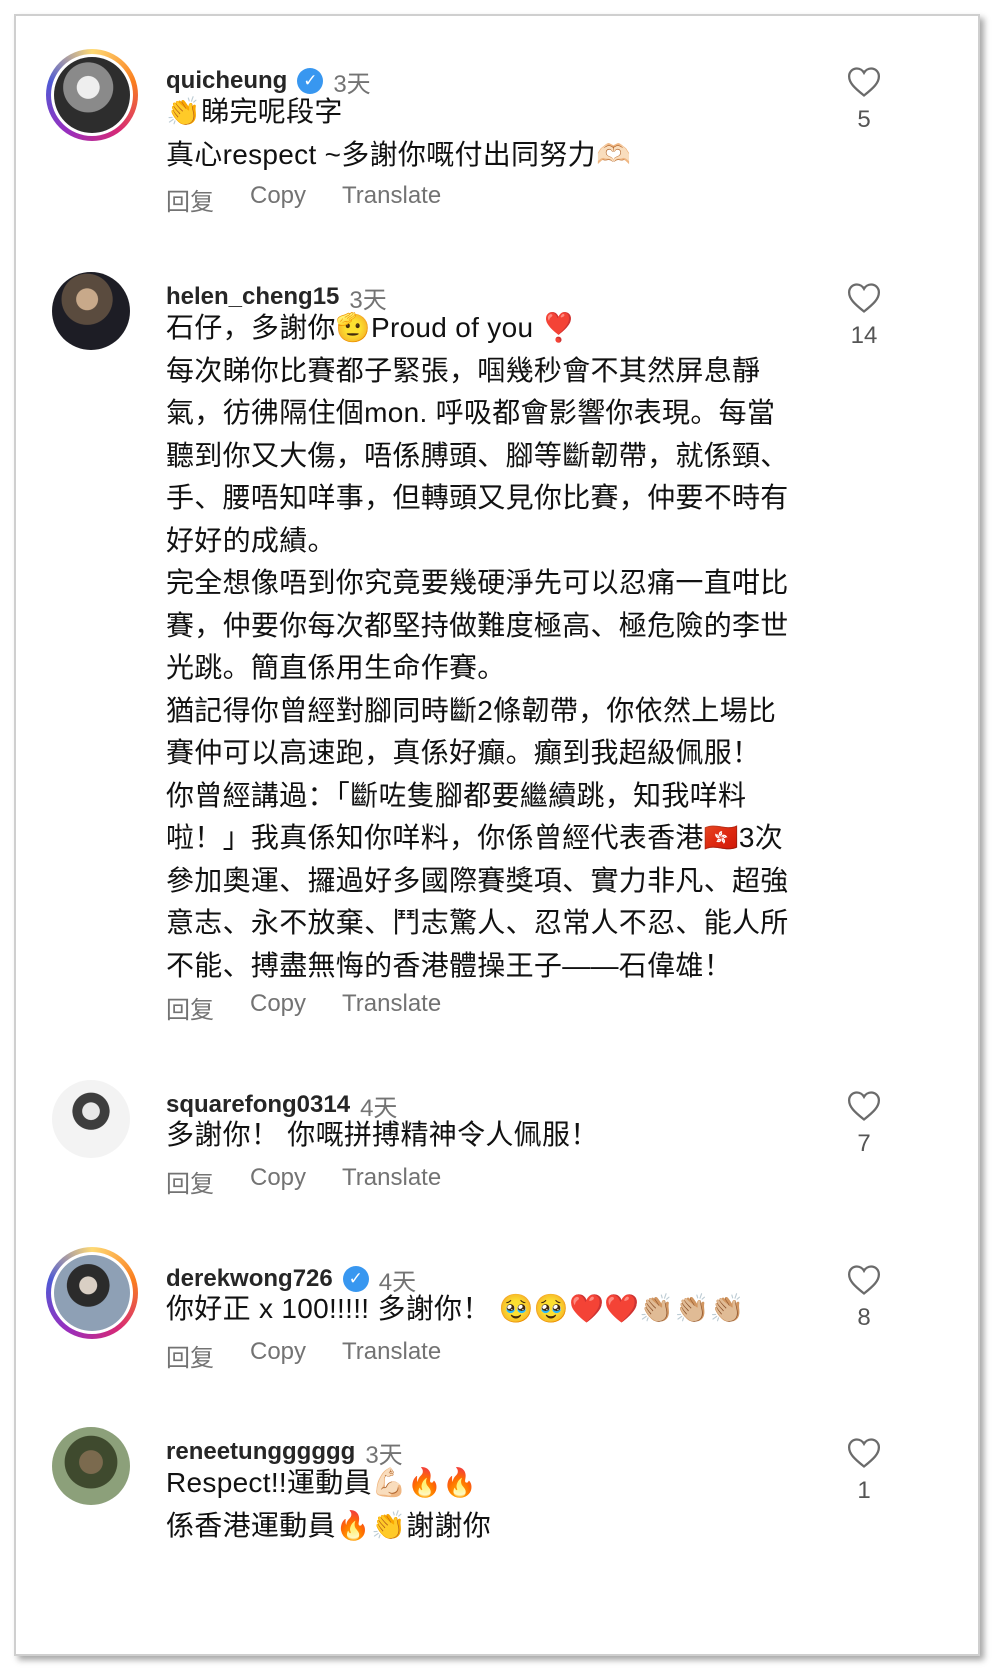  What do you see at coordinates (455, 1308) in the screenshot?
I see `comment-text: 你好正 x 100!!!!! 多謝你！ 🥹🥹❤️❤️👏🏼👏🏼👏🏼` at bounding box center [455, 1308].